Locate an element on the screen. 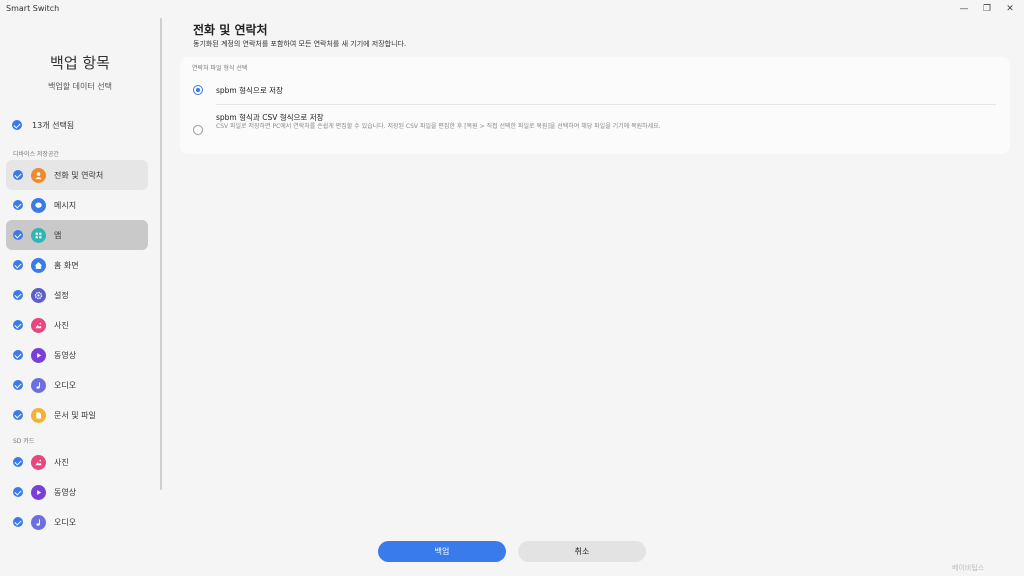  sidebar-item-contacts: 전화 및 연락처 is located at coordinates (77, 175).